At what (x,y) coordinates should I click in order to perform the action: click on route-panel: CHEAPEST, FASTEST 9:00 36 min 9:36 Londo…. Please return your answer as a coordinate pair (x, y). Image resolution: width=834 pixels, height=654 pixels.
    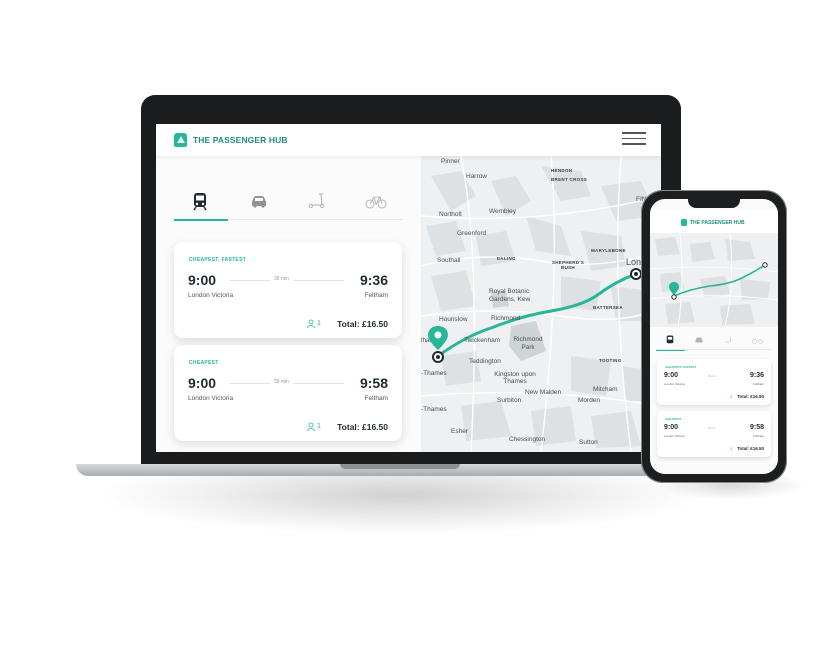
    Looking at the image, I should click on (288, 304).